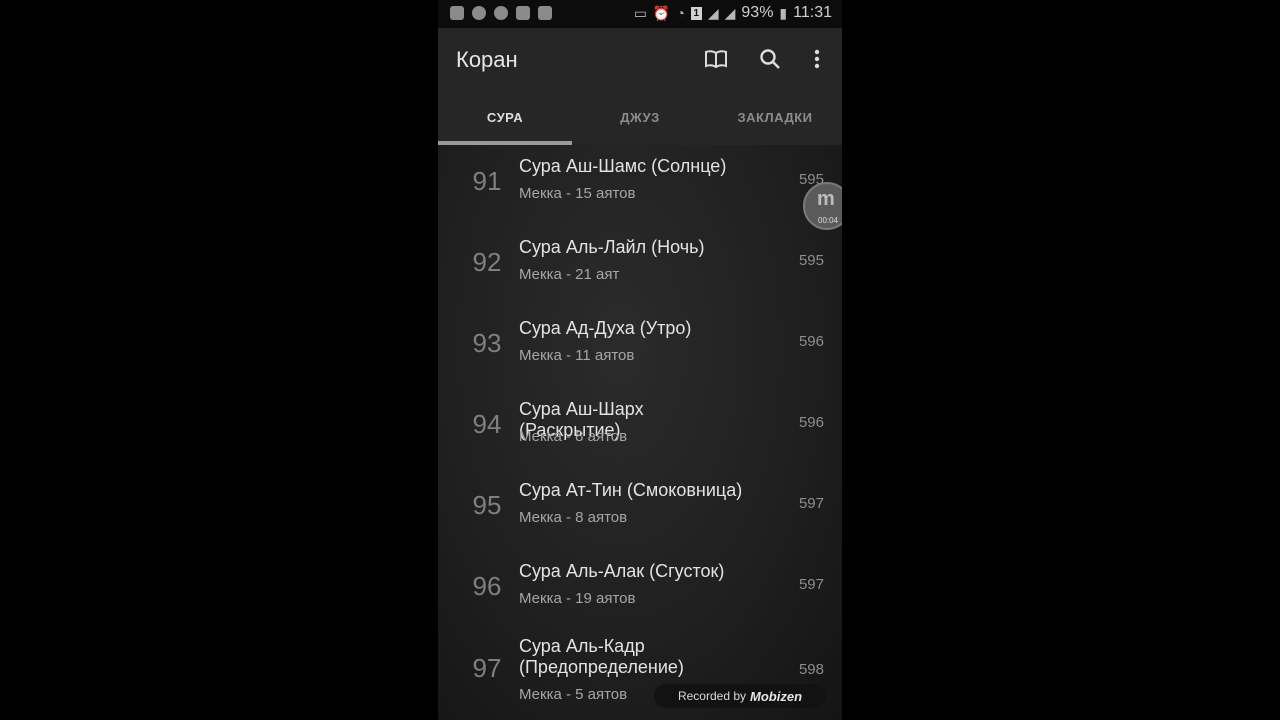 The height and width of the screenshot is (720, 1280). What do you see at coordinates (487, 586) in the screenshot?
I see `surah-number: 96` at bounding box center [487, 586].